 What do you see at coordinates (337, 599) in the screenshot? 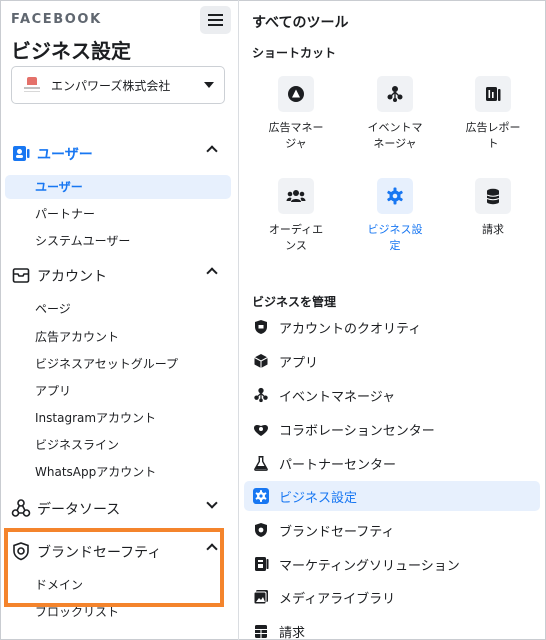
I see `tool-label: メディアライブラリ` at bounding box center [337, 599].